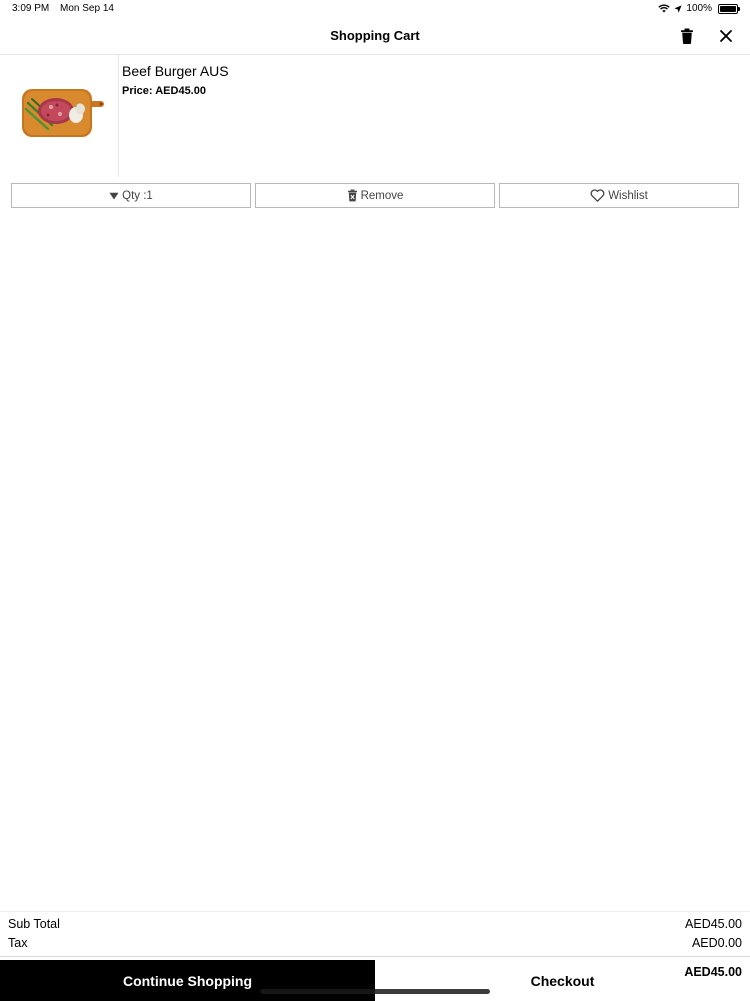  I want to click on grand-total: AED45.00, so click(713, 972).